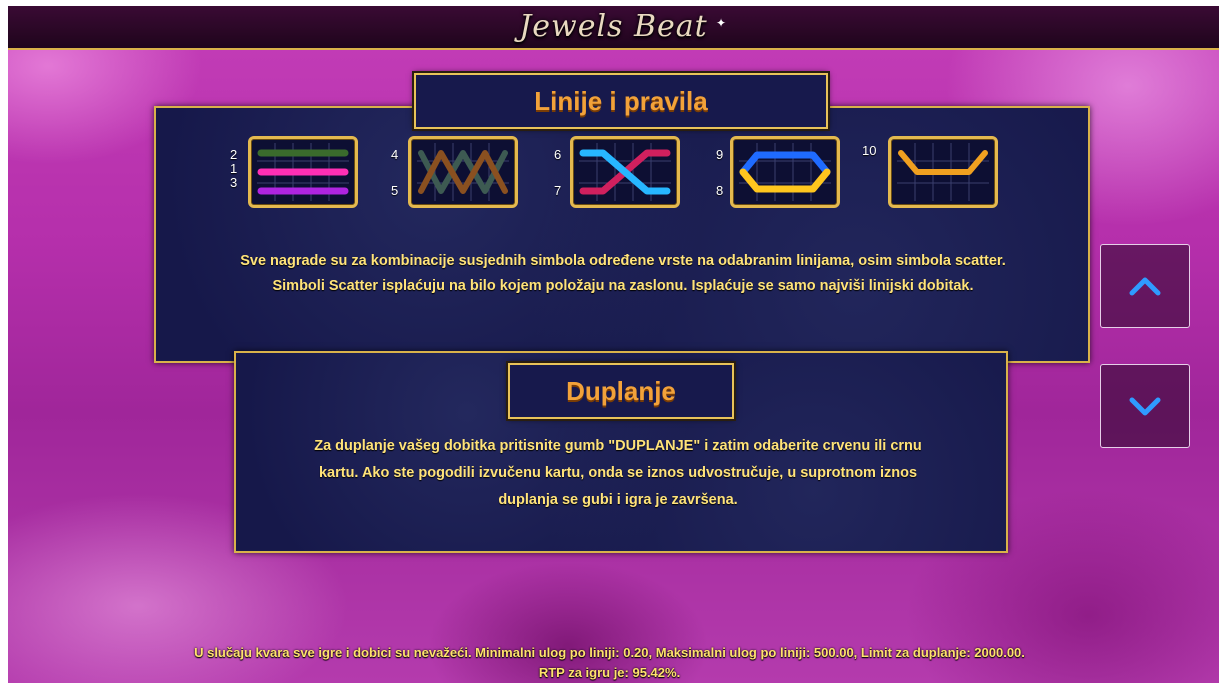 Image resolution: width=1219 pixels, height=683 pixels. What do you see at coordinates (621, 391) in the screenshot?
I see `double-heading: Duplanje` at bounding box center [621, 391].